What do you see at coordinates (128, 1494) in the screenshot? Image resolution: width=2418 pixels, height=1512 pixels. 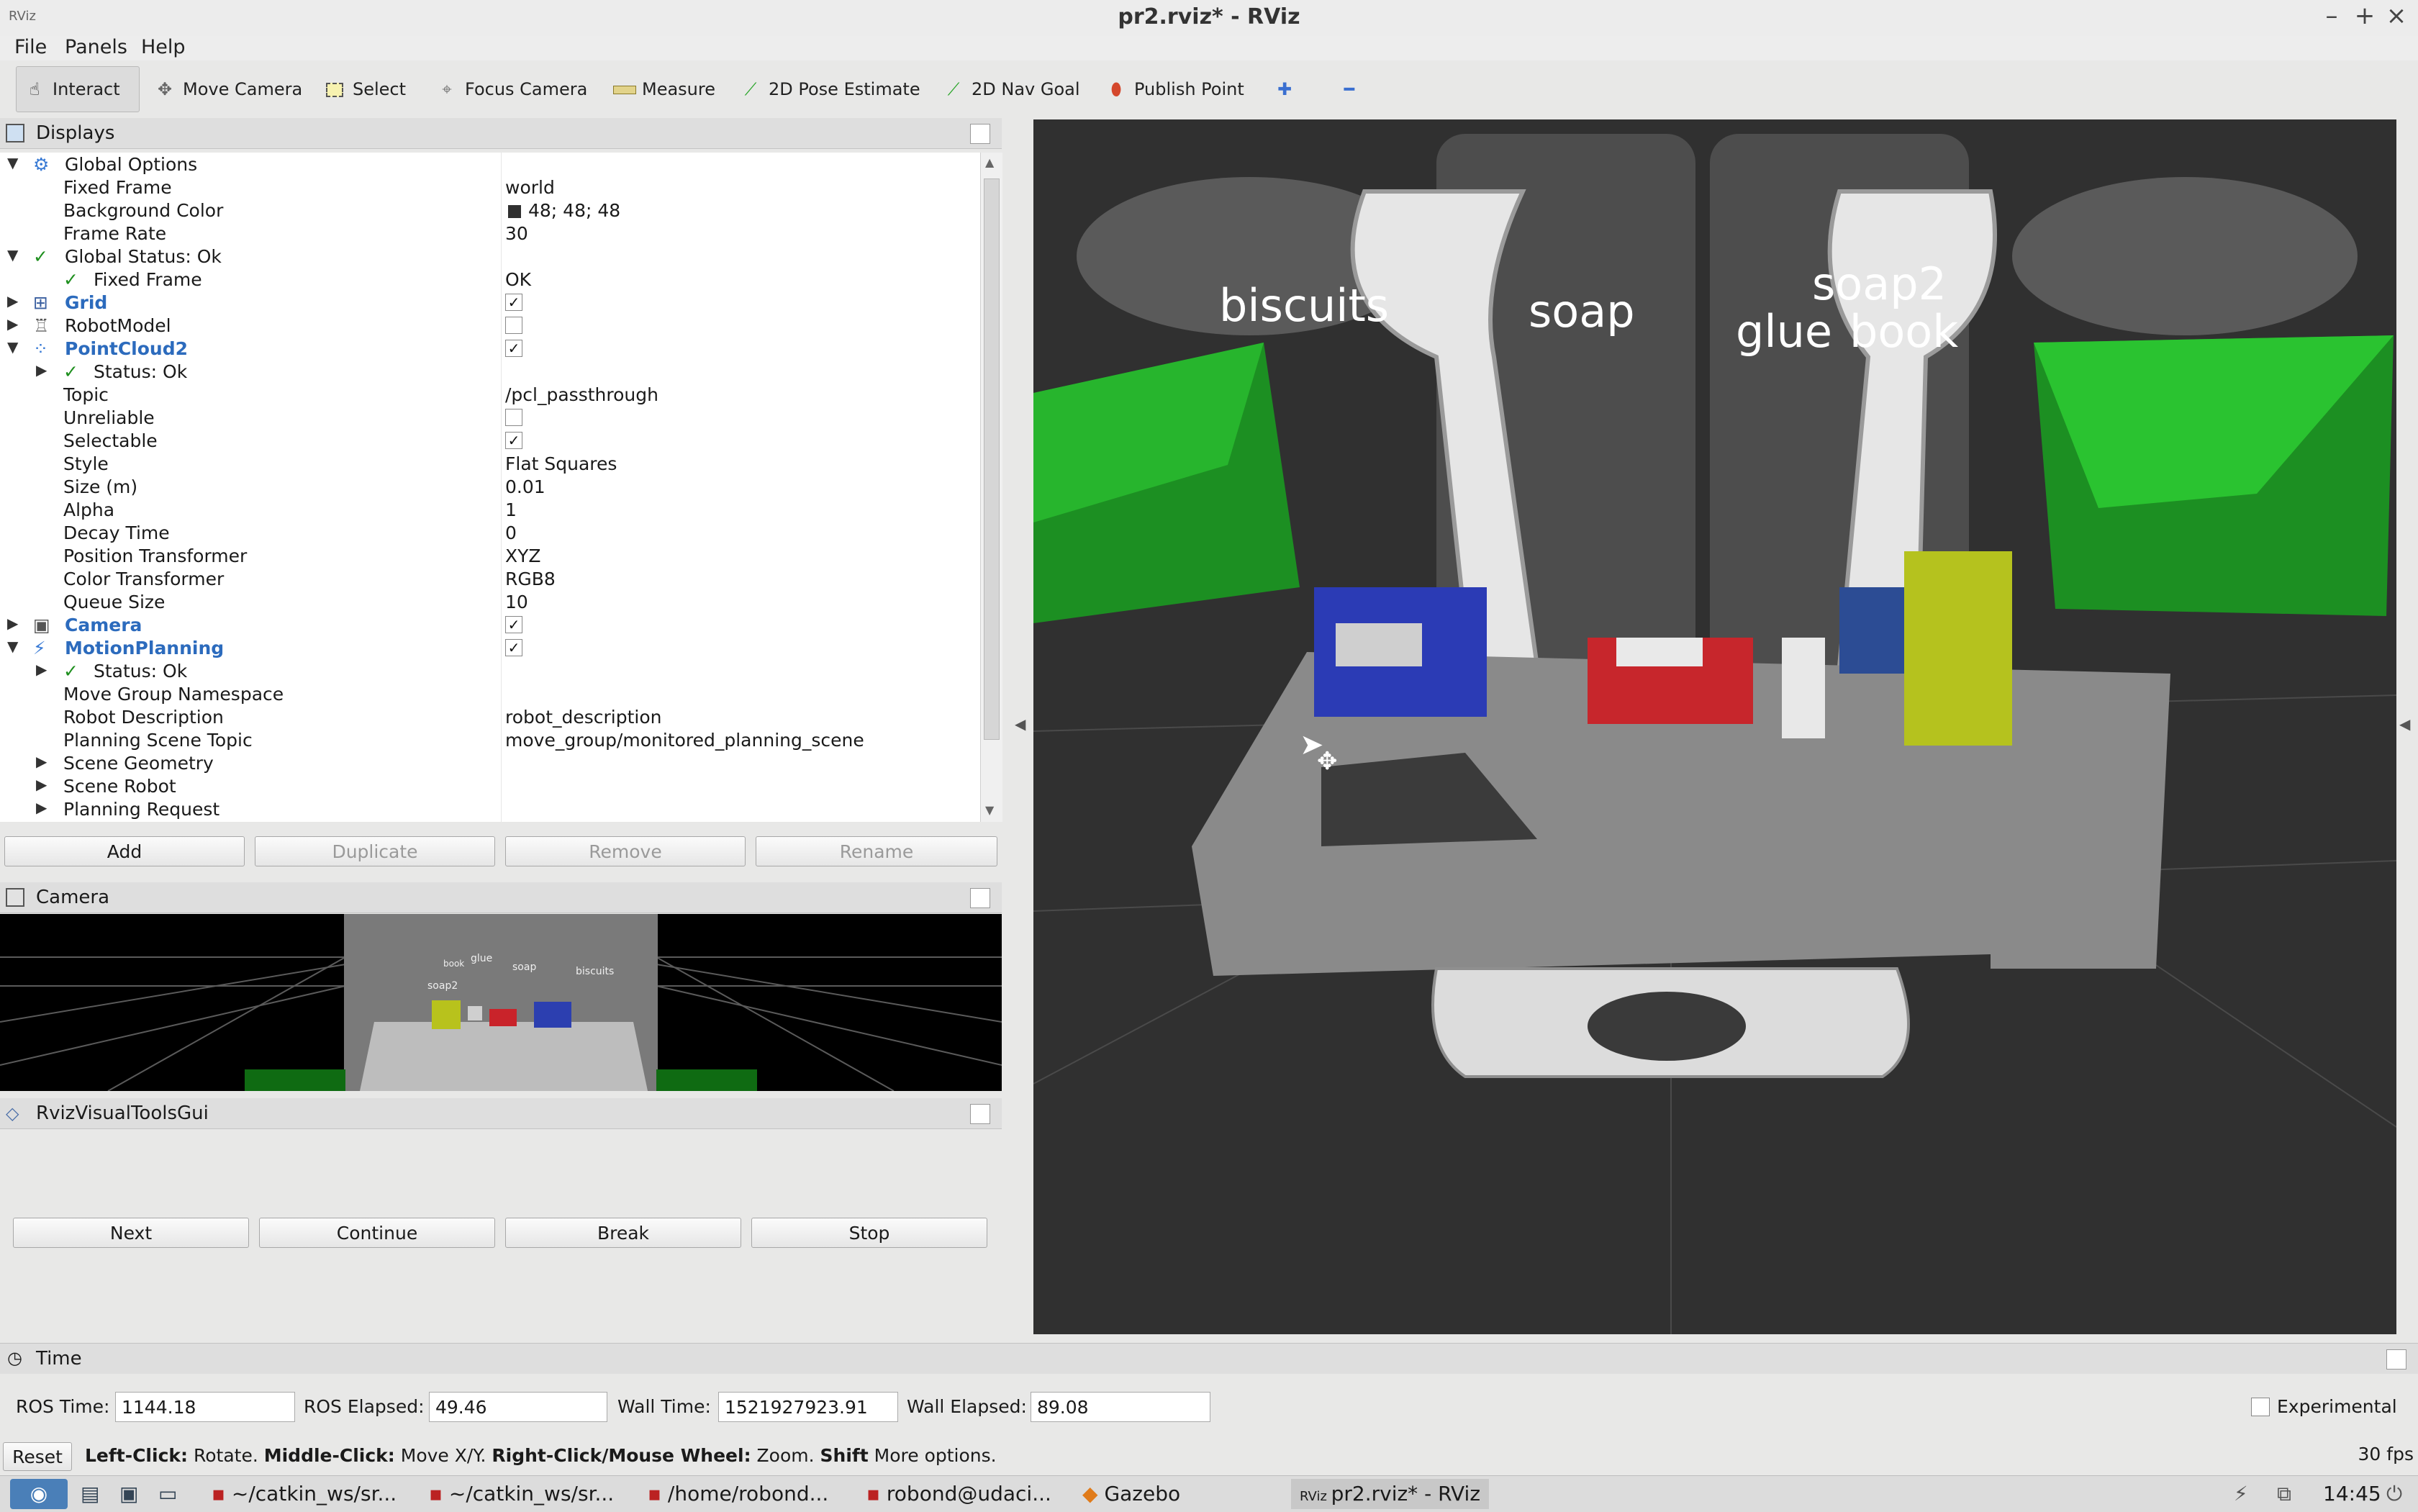 I see `terminal-icon: ▣` at bounding box center [128, 1494].